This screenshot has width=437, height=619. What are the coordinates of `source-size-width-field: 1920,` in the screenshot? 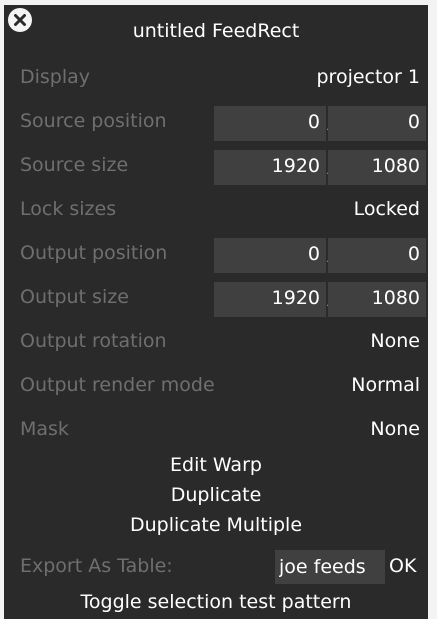 It's located at (273, 167).